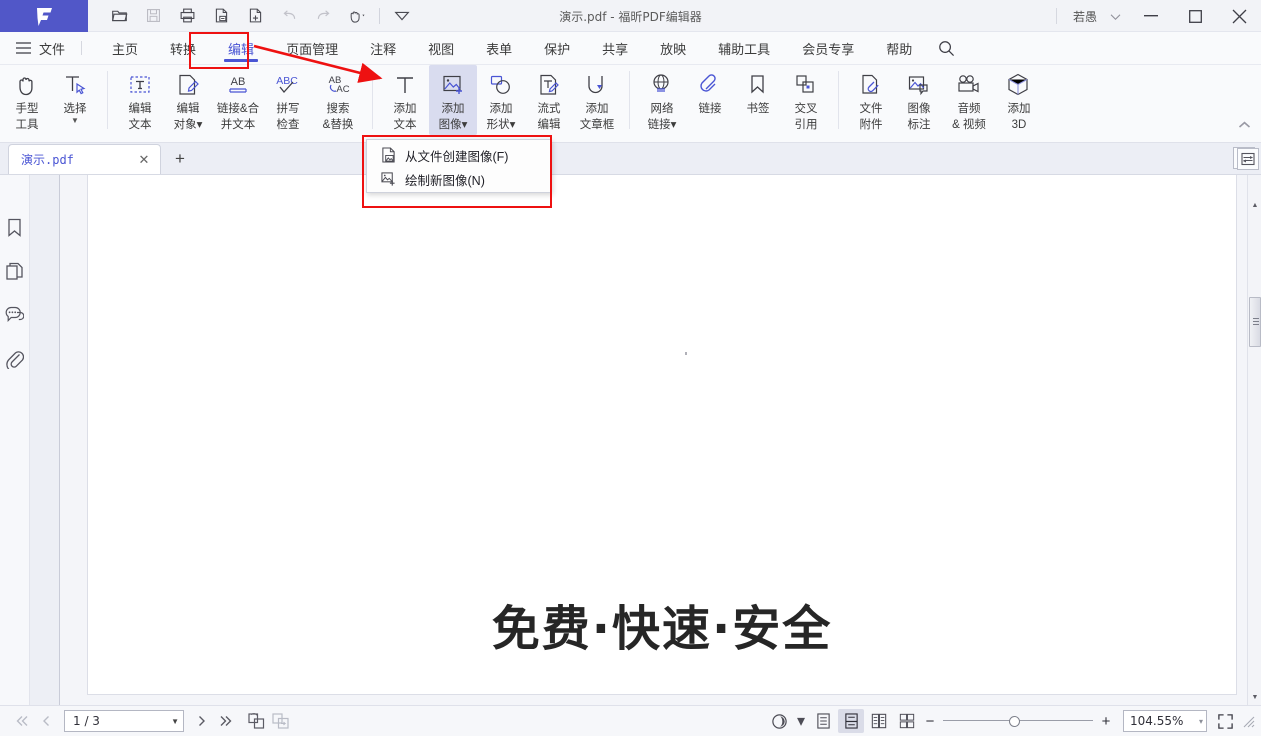 The width and height of the screenshot is (1261, 736). Describe the element at coordinates (779, 721) in the screenshot. I see `theme-icon` at that location.